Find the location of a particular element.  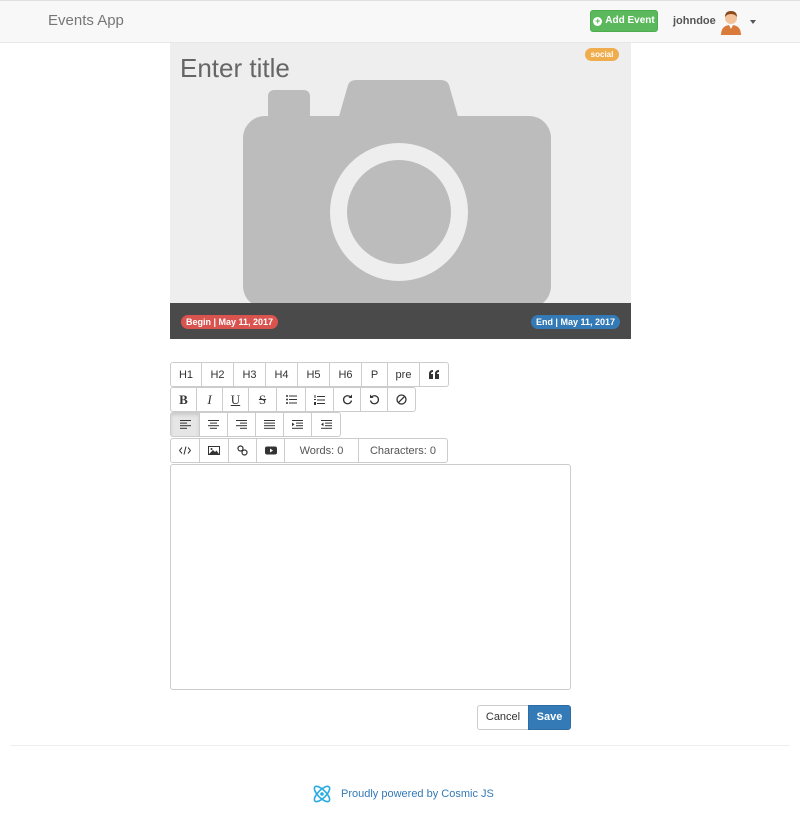

character-count: Characters: 0 is located at coordinates (403, 450).